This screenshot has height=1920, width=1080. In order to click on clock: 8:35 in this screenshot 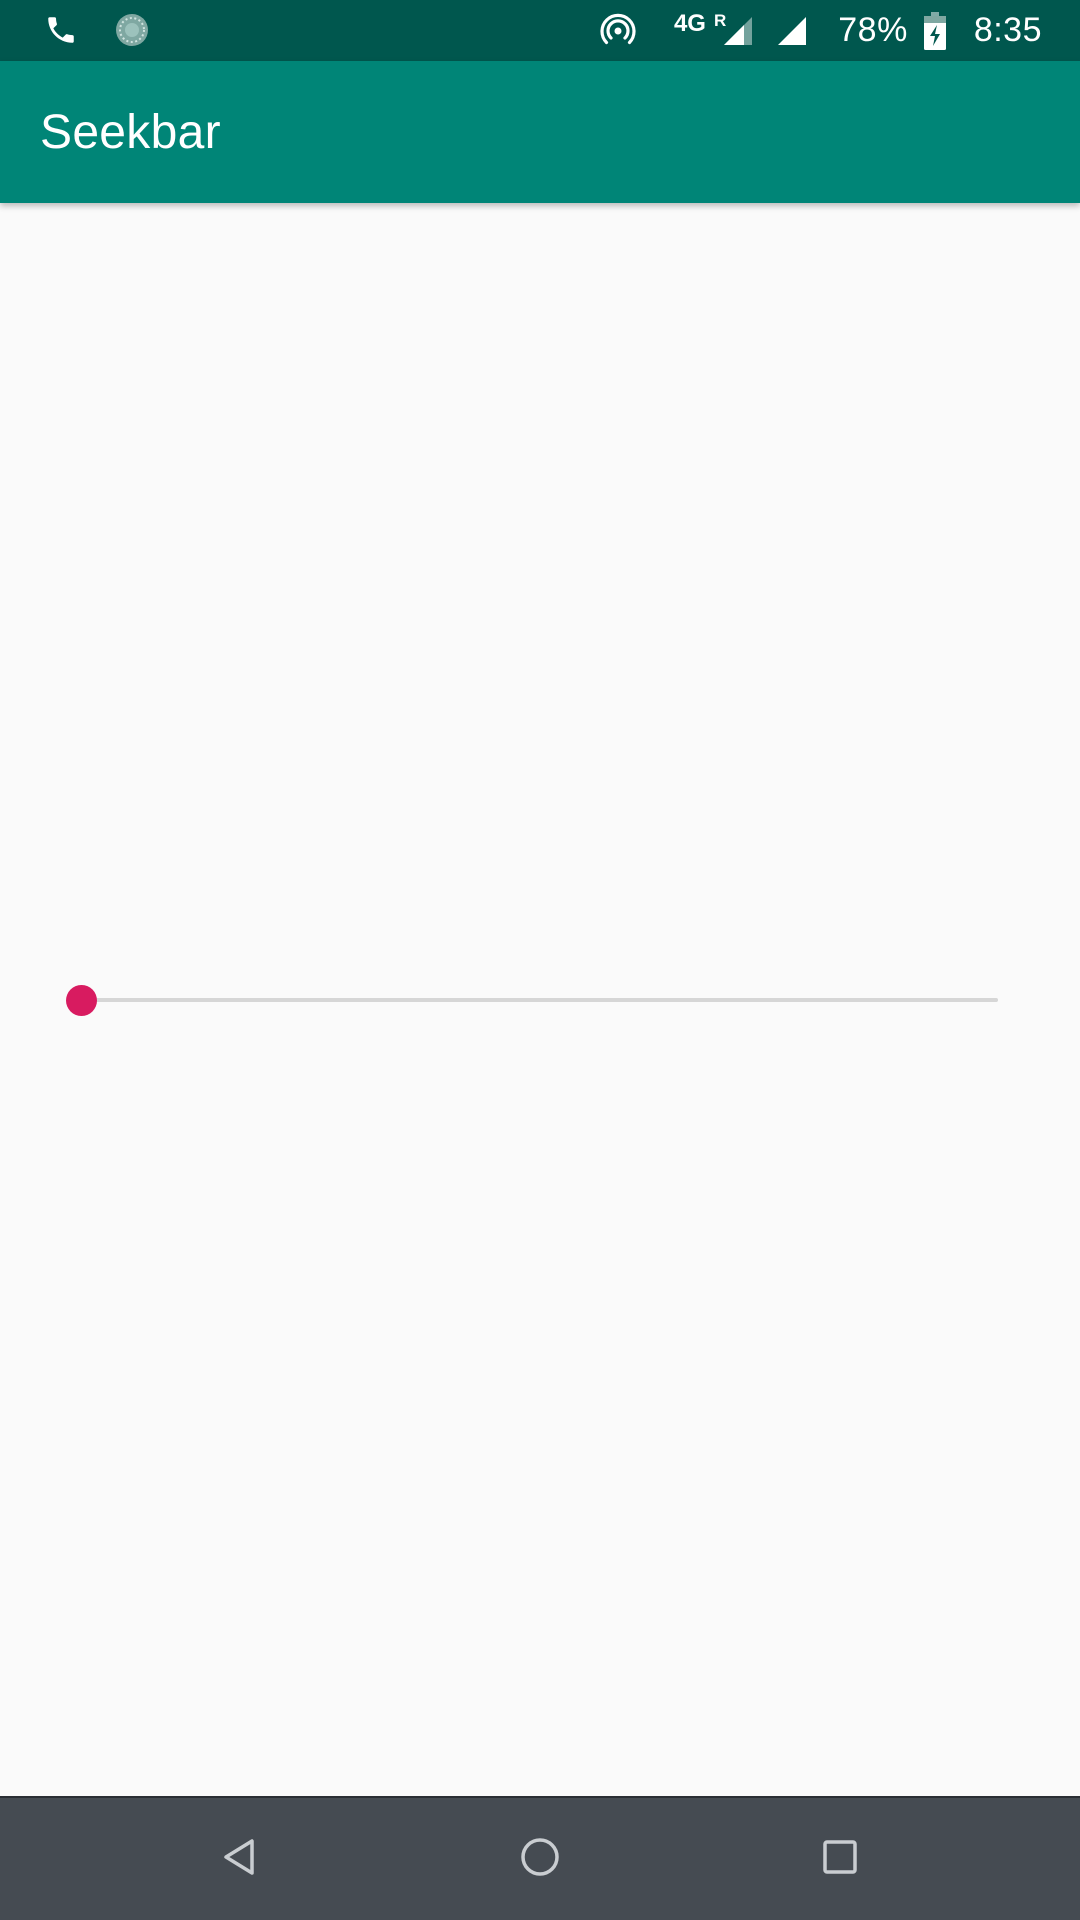, I will do `click(1007, 30)`.